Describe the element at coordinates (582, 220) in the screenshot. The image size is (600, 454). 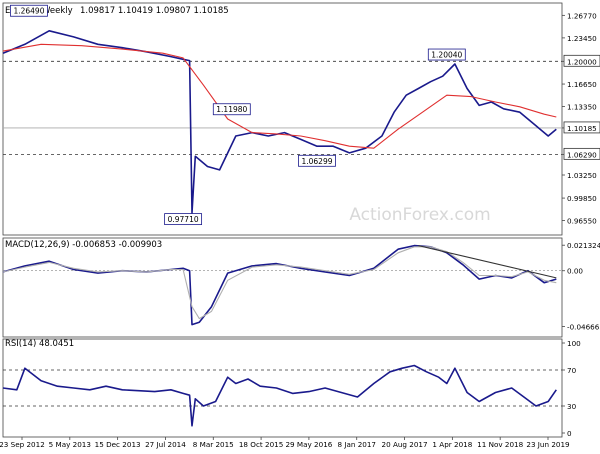
I see `price-ytick-label-9: 0.96550` at that location.